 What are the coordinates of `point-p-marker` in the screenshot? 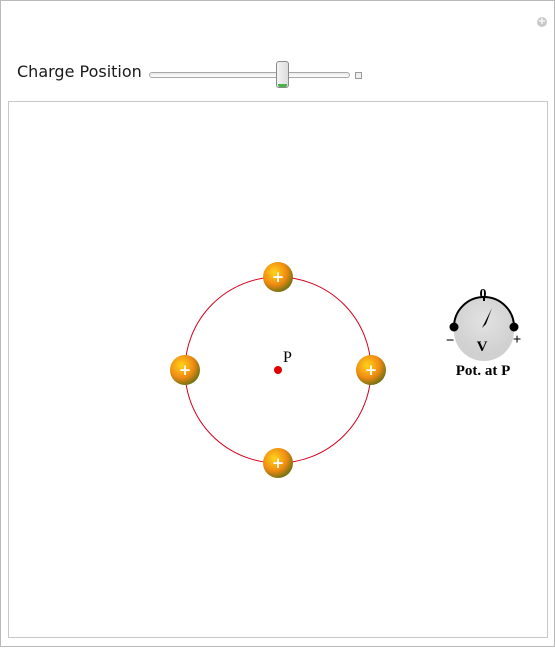 It's located at (278, 370).